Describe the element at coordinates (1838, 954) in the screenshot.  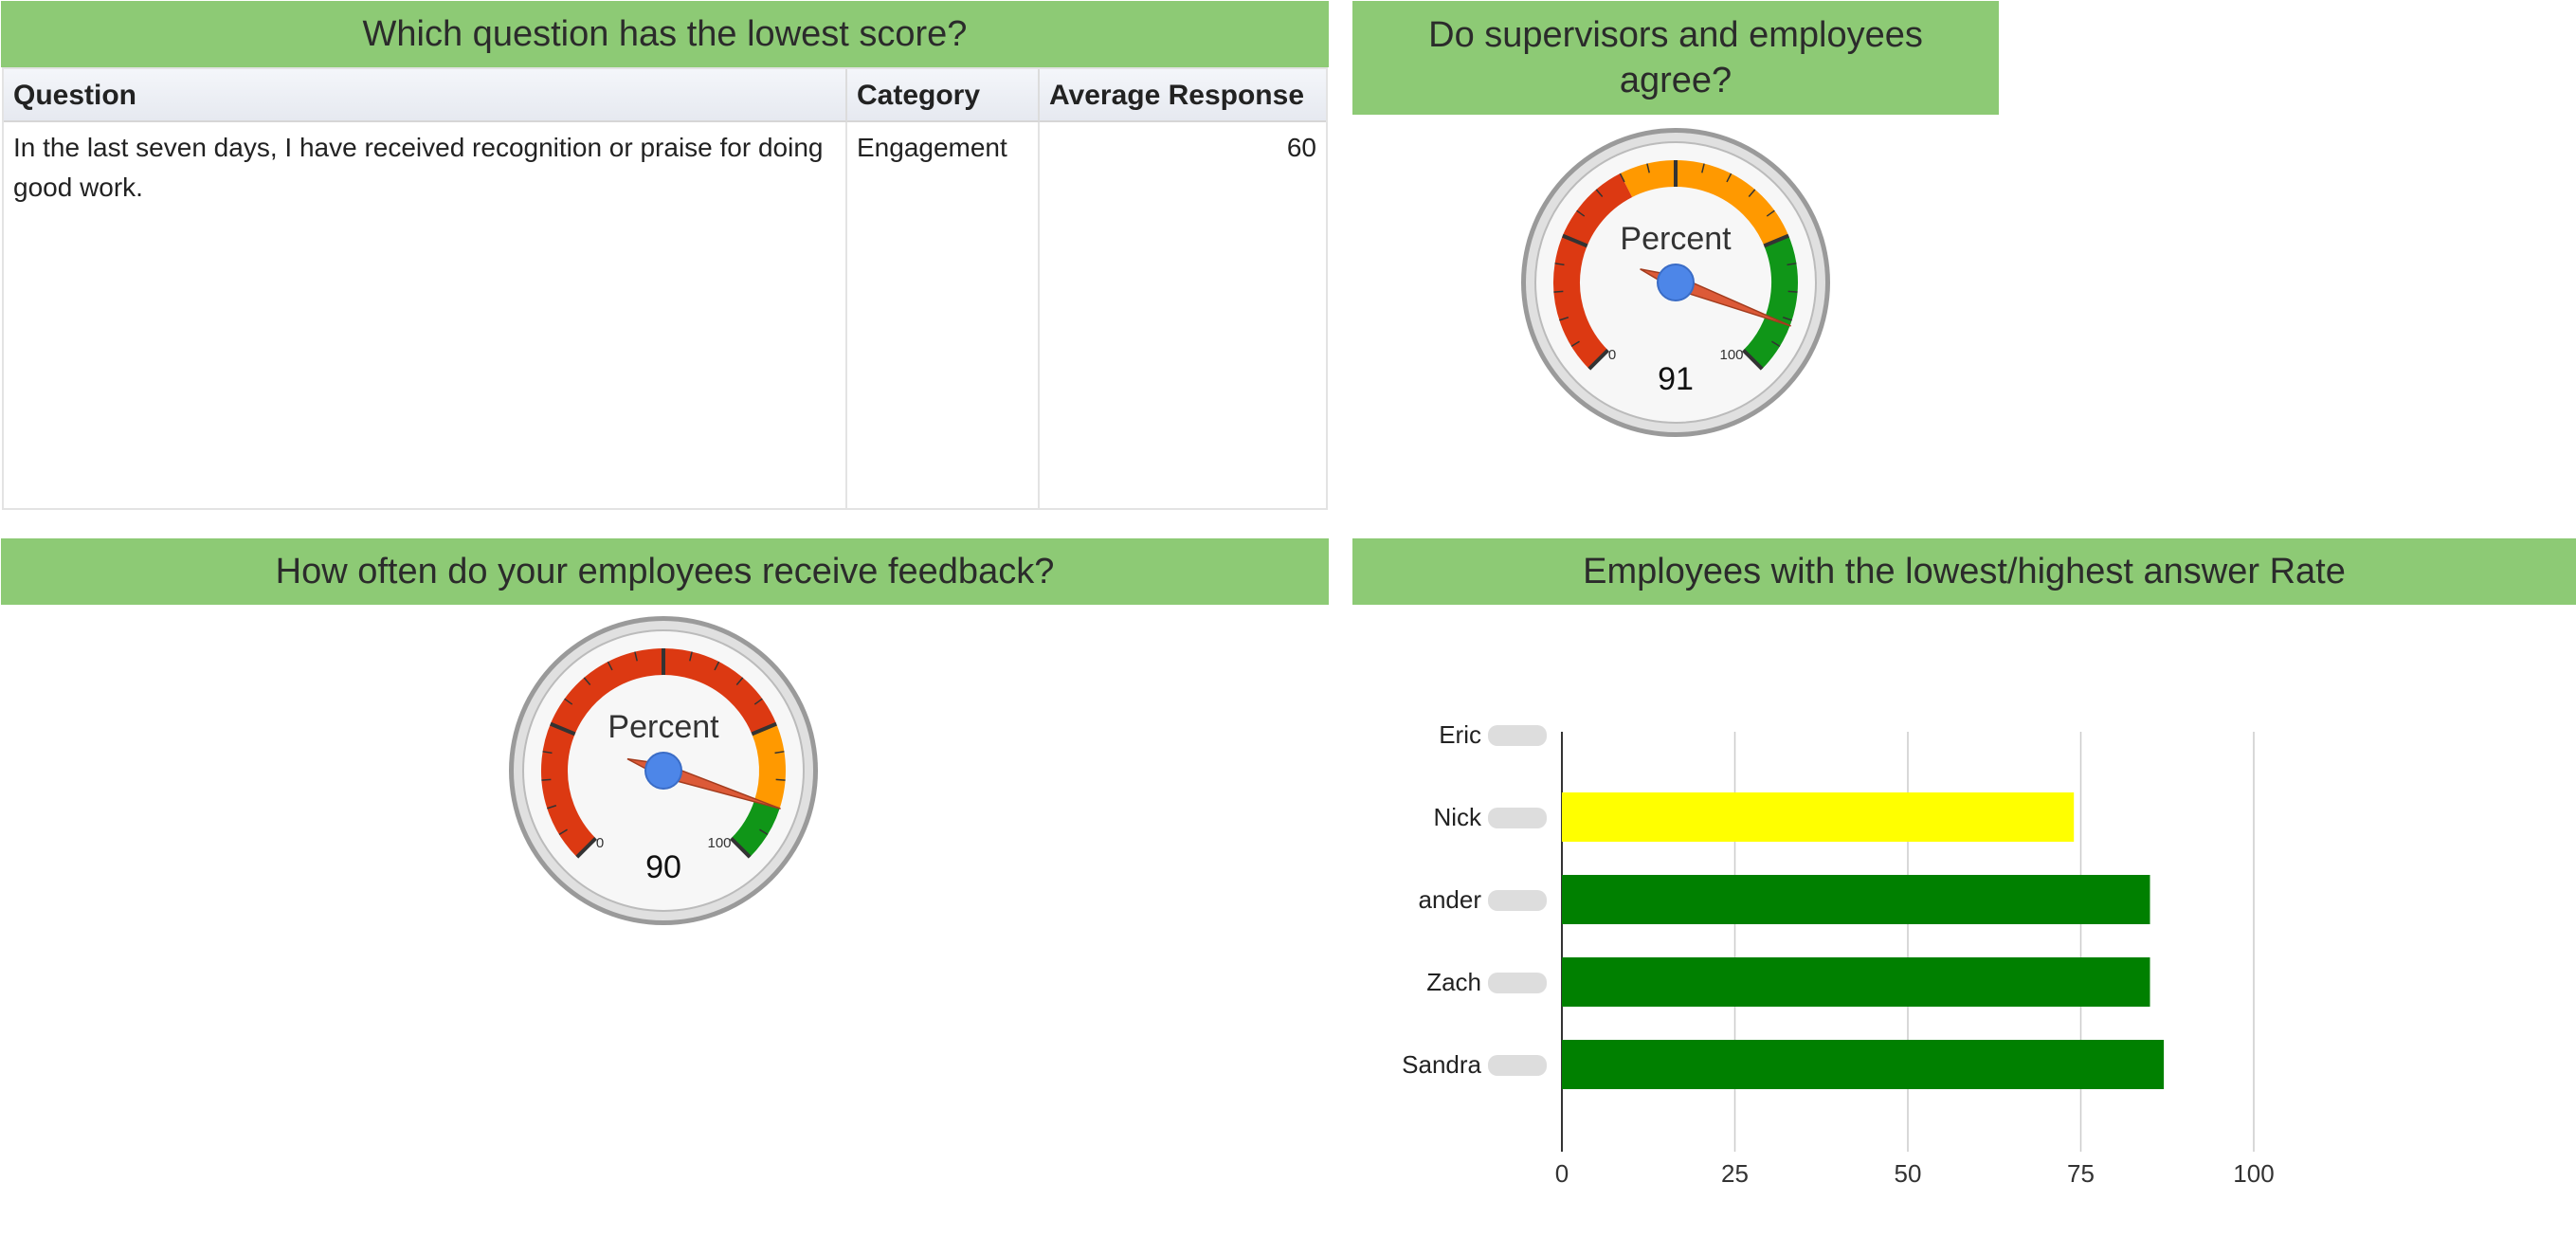
I see `answer-rate-bar-chart: Eric Nick ander Zach Sandra 0 25 50 75 100` at that location.